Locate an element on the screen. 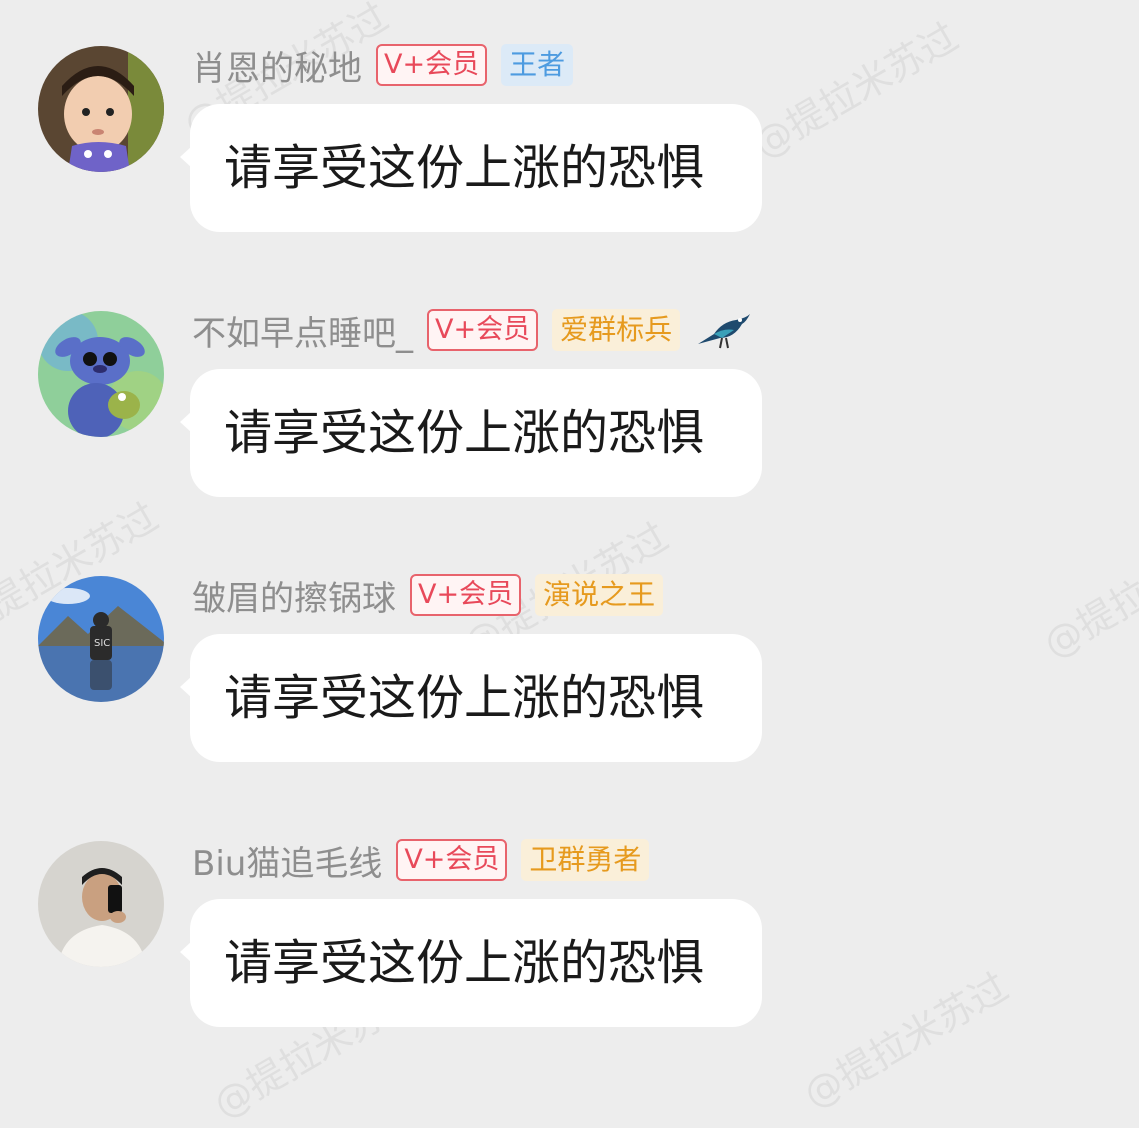 The width and height of the screenshot is (1139, 1128). comment-header: 不如早点睡吧_ V+会员 爱群标兵 is located at coordinates (472, 330).